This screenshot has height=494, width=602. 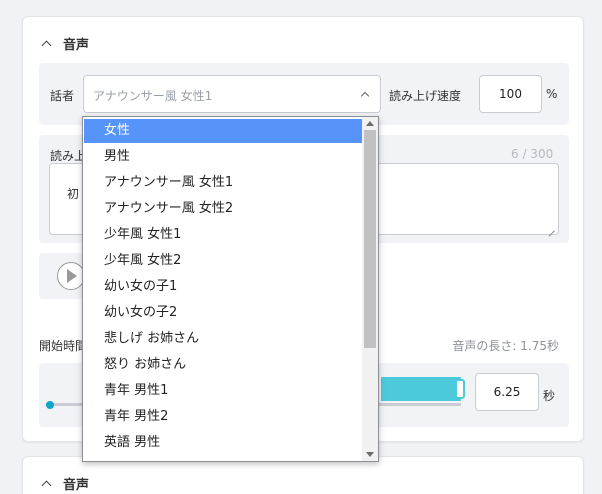 I want to click on section-title-2: 音声, so click(x=76, y=485).